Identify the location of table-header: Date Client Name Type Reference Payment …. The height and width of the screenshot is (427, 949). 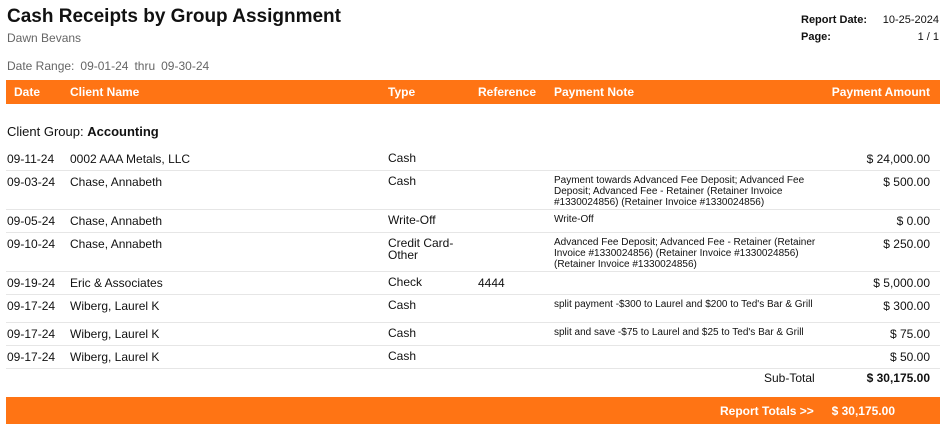
(473, 92).